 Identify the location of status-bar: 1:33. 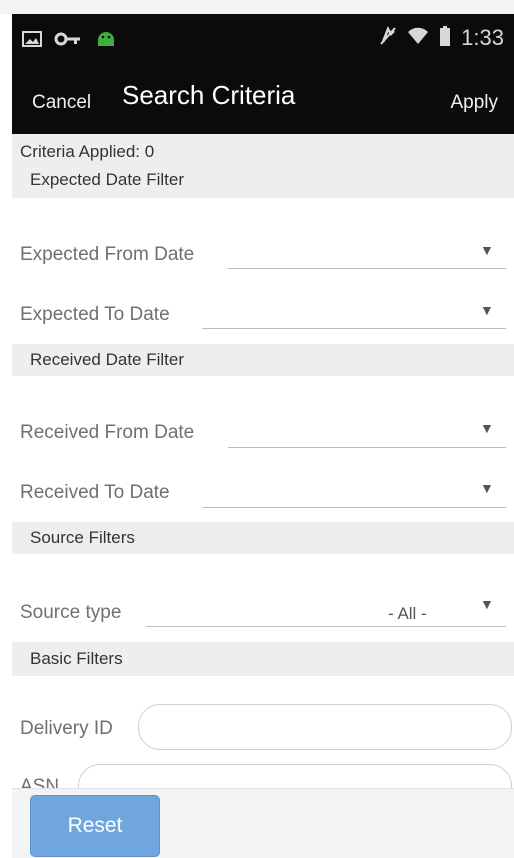
(263, 40).